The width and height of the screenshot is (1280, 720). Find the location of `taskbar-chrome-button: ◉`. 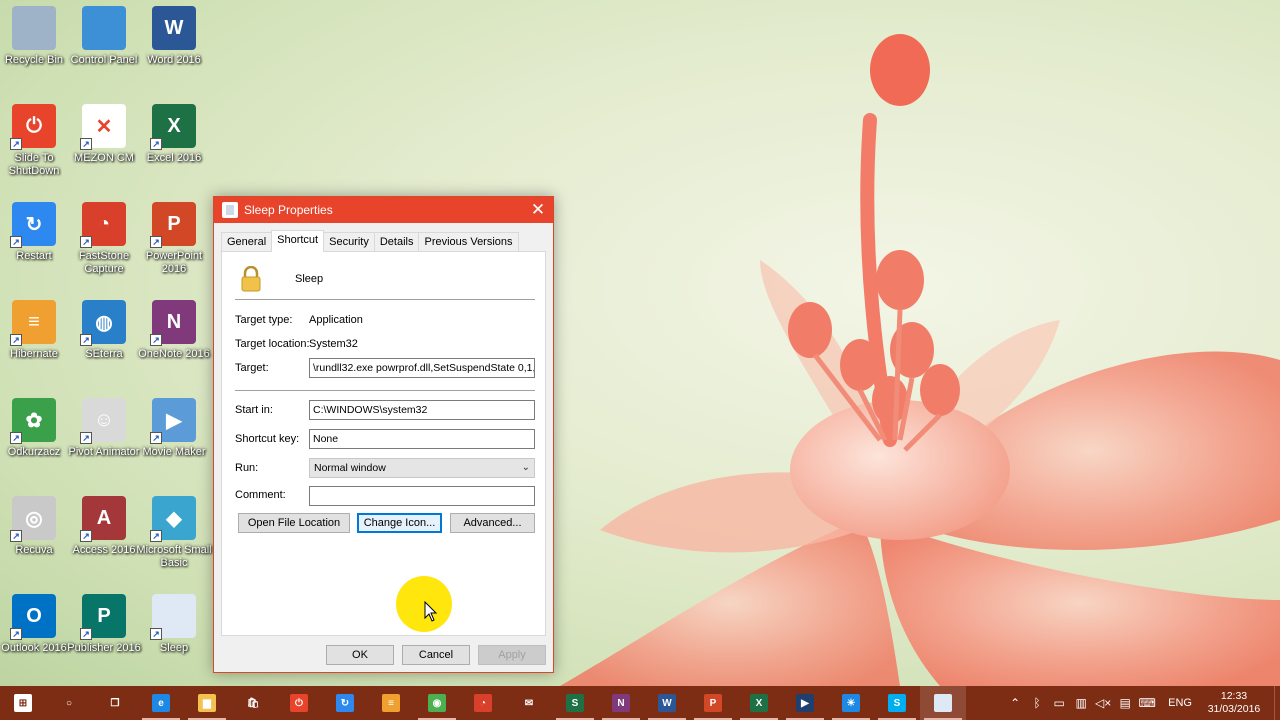

taskbar-chrome-button: ◉ is located at coordinates (437, 703).